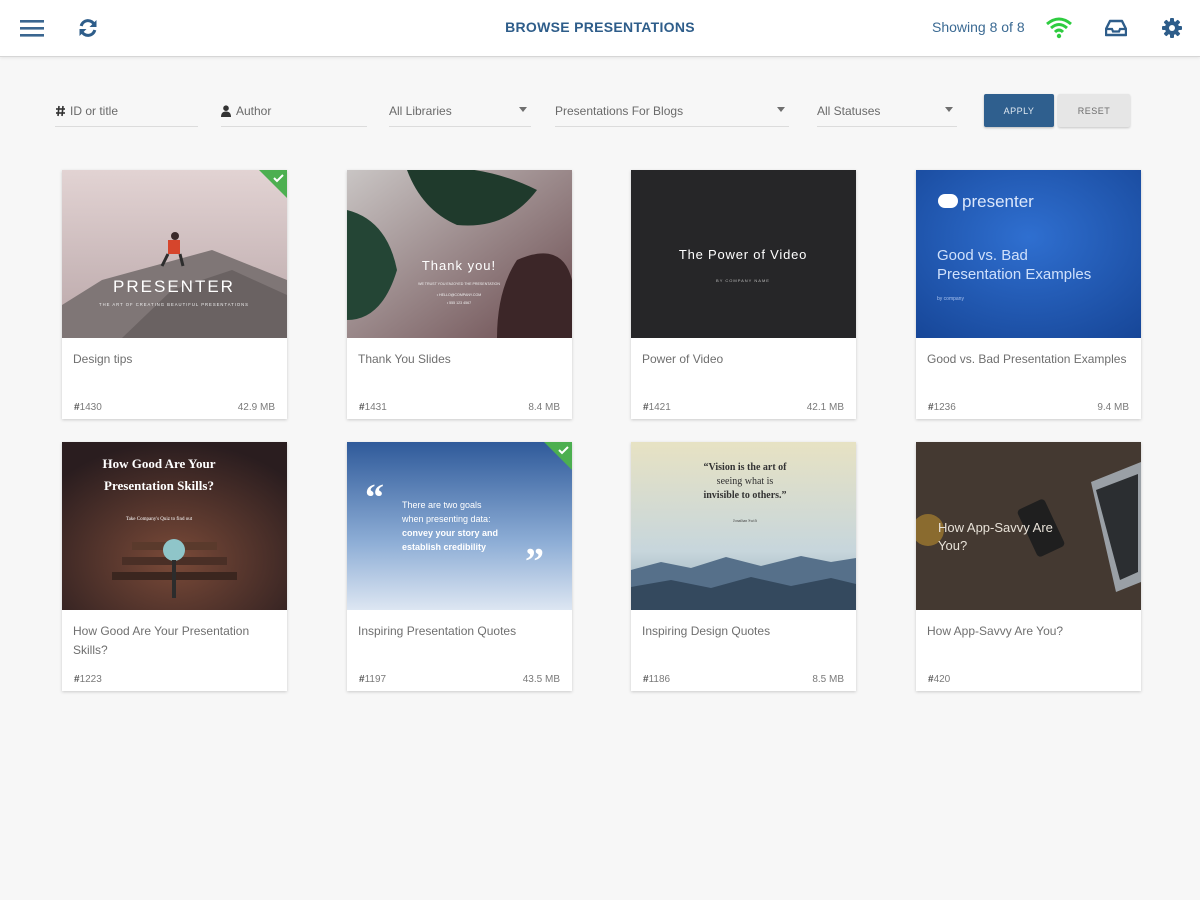 The image size is (1200, 900). Describe the element at coordinates (404, 359) in the screenshot. I see `card-title: Thank You Slides` at that location.